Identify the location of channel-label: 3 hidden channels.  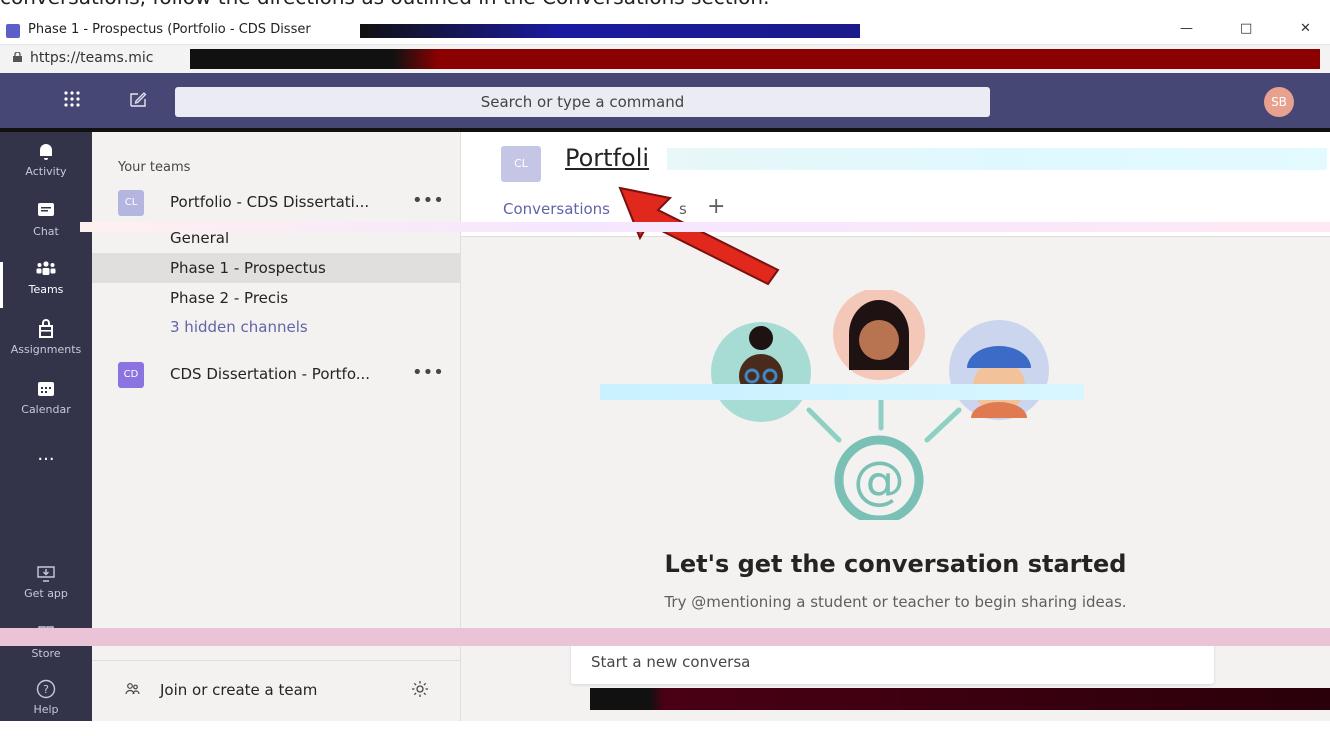
(239, 327).